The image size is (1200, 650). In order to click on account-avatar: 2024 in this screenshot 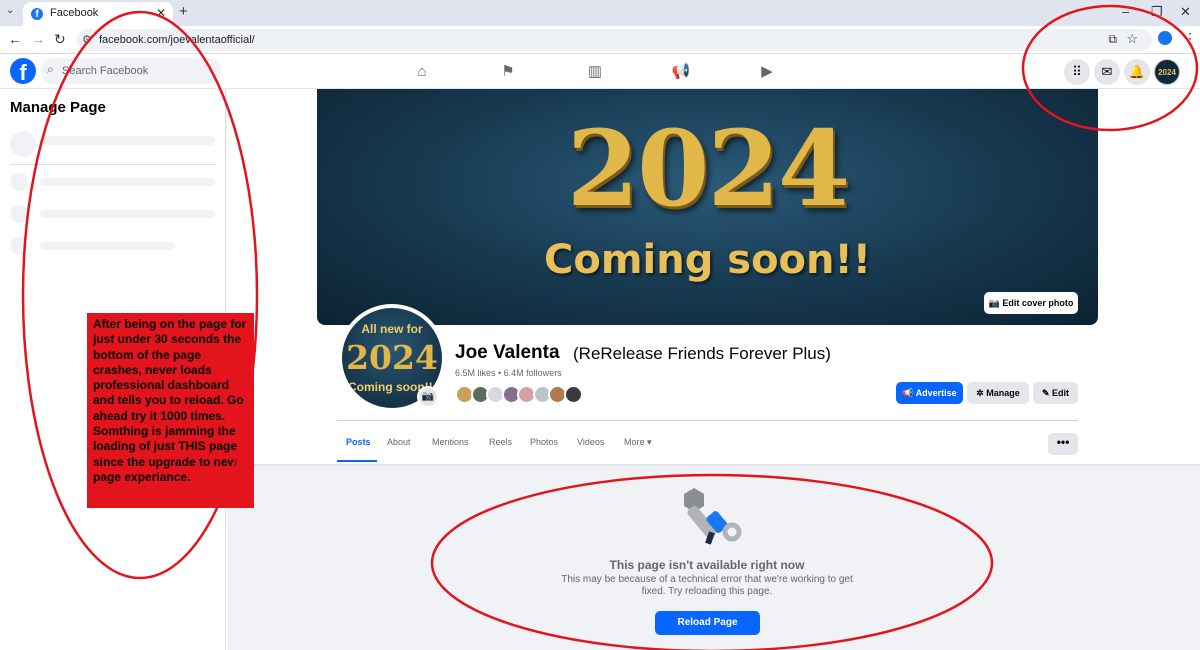, I will do `click(1167, 72)`.